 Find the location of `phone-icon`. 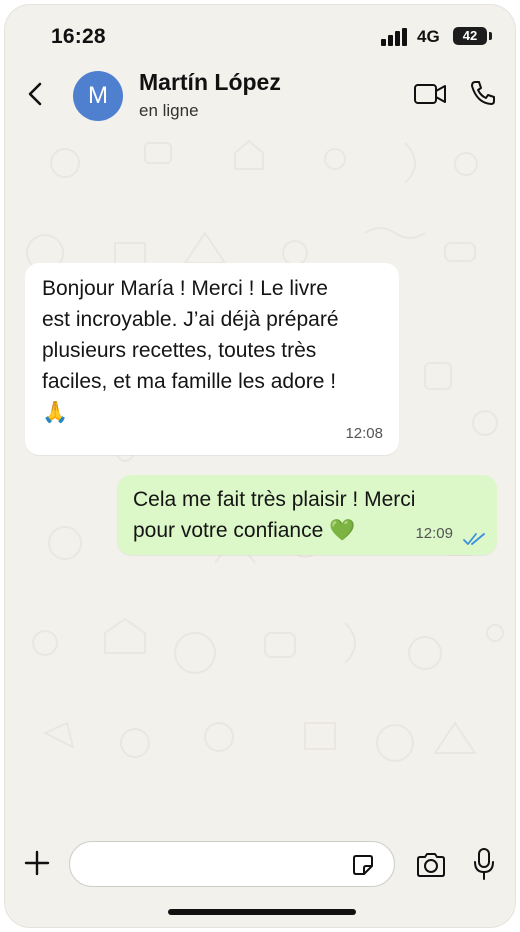

phone-icon is located at coordinates (483, 93).